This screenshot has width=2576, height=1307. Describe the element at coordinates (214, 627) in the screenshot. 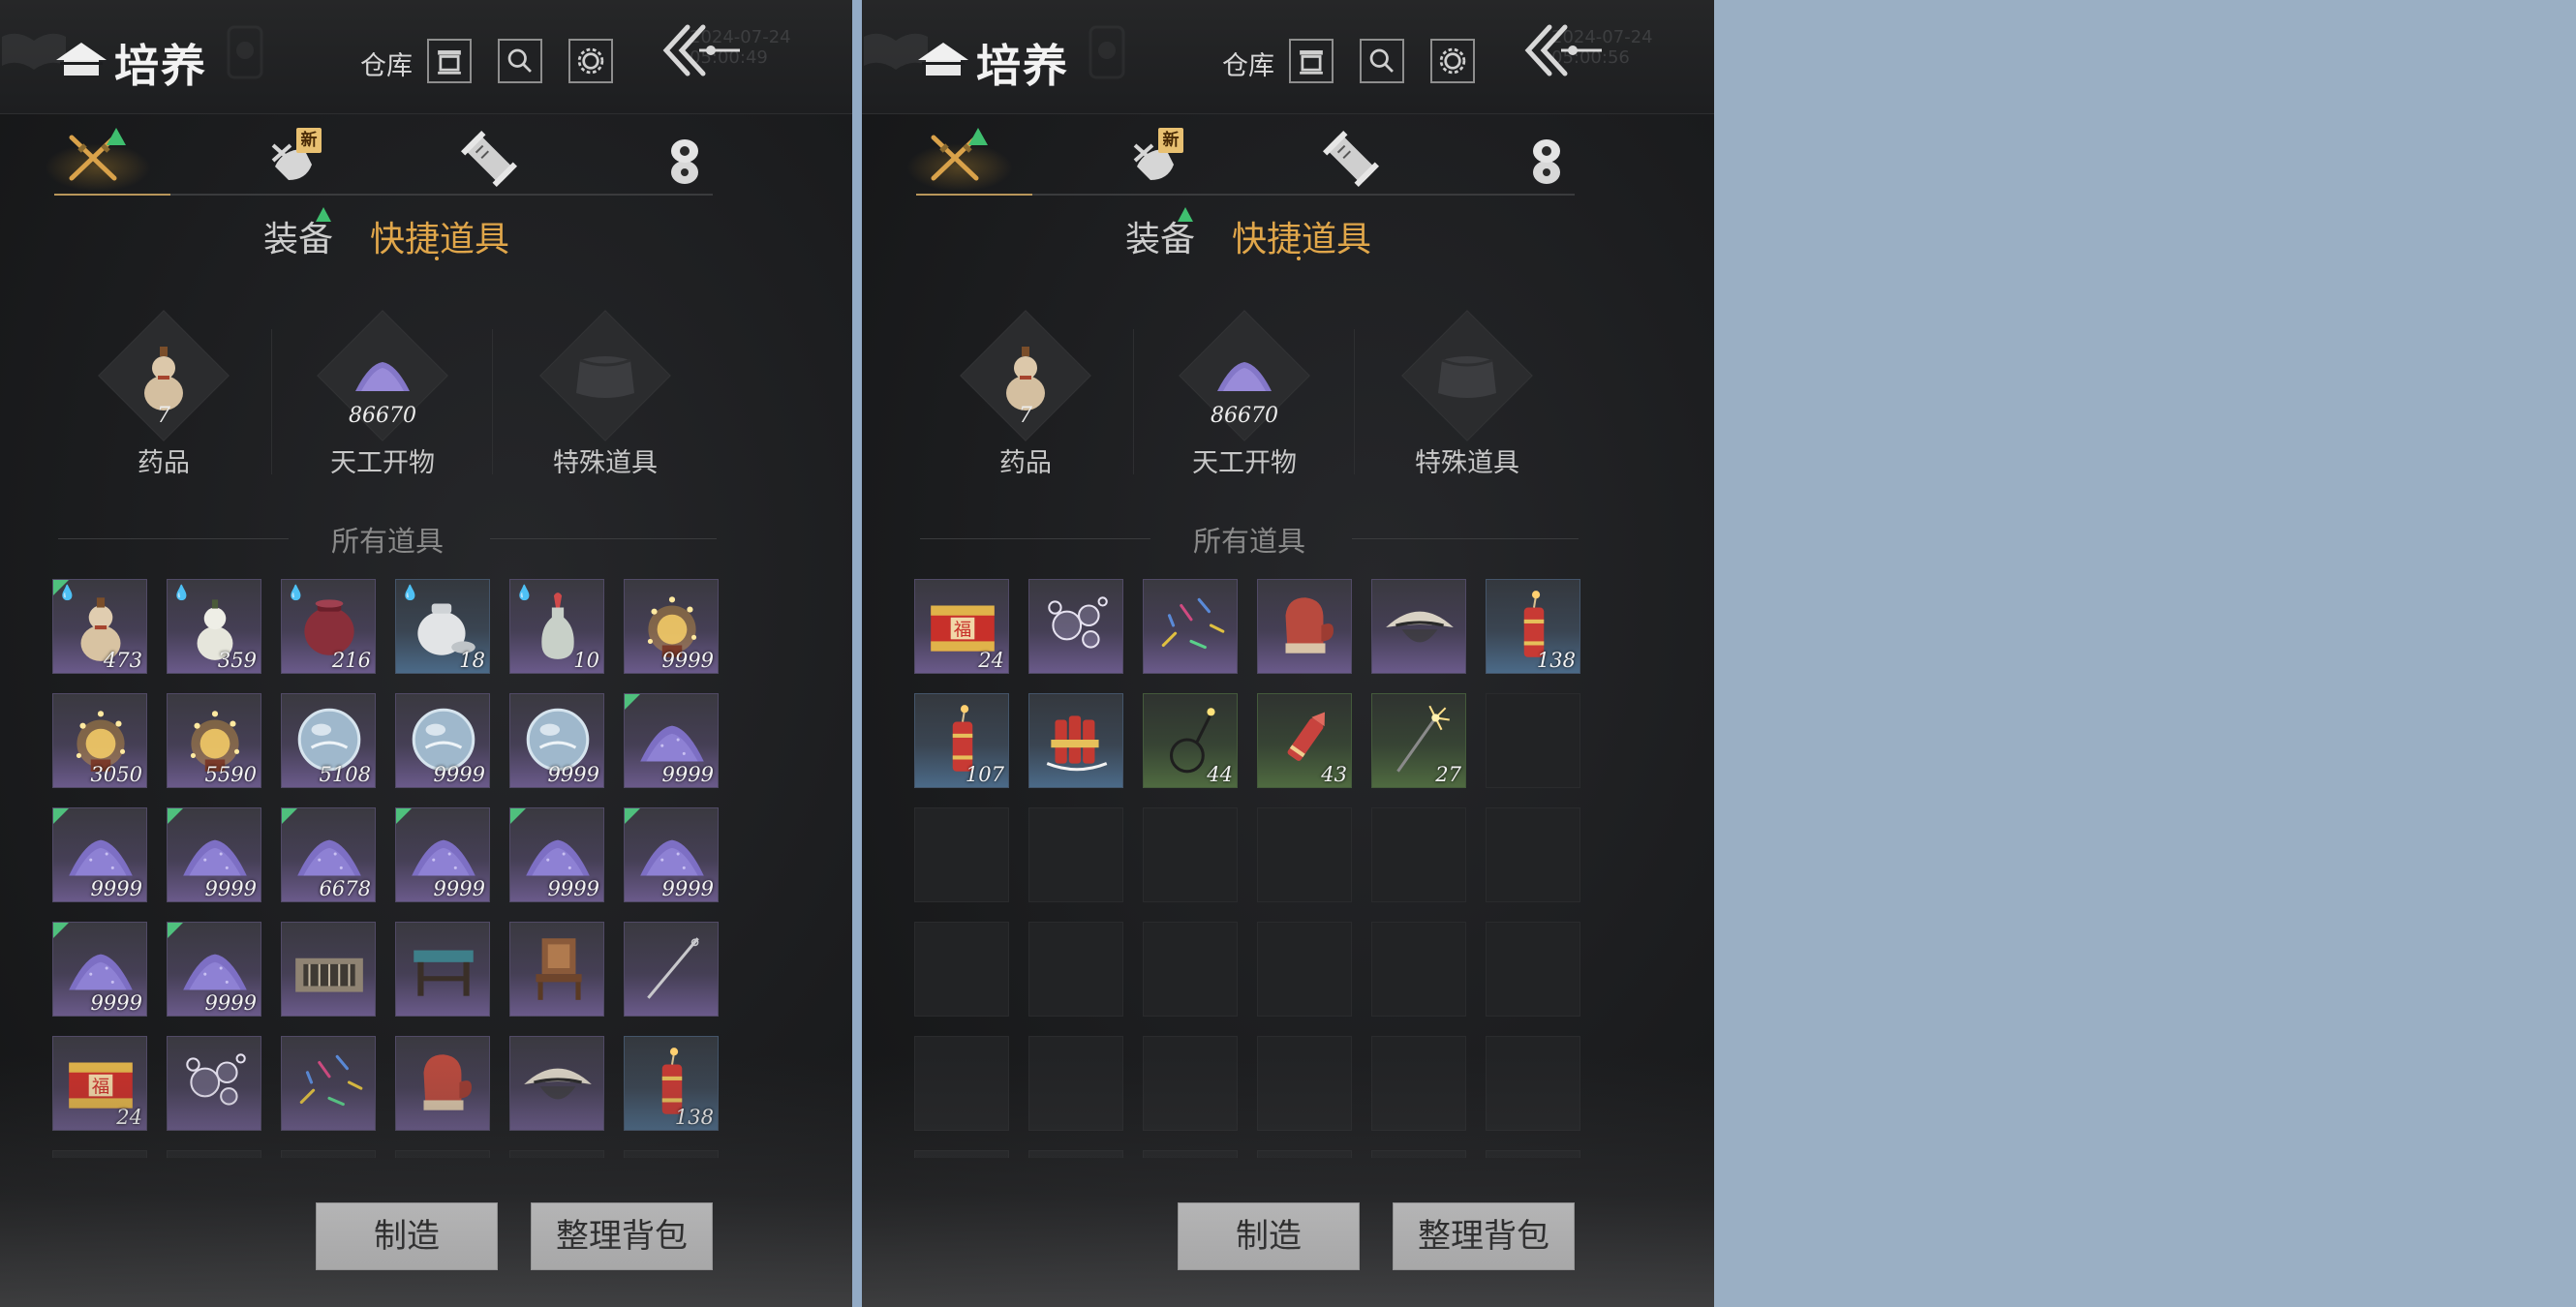

I see `item-slot: 💧 359` at that location.